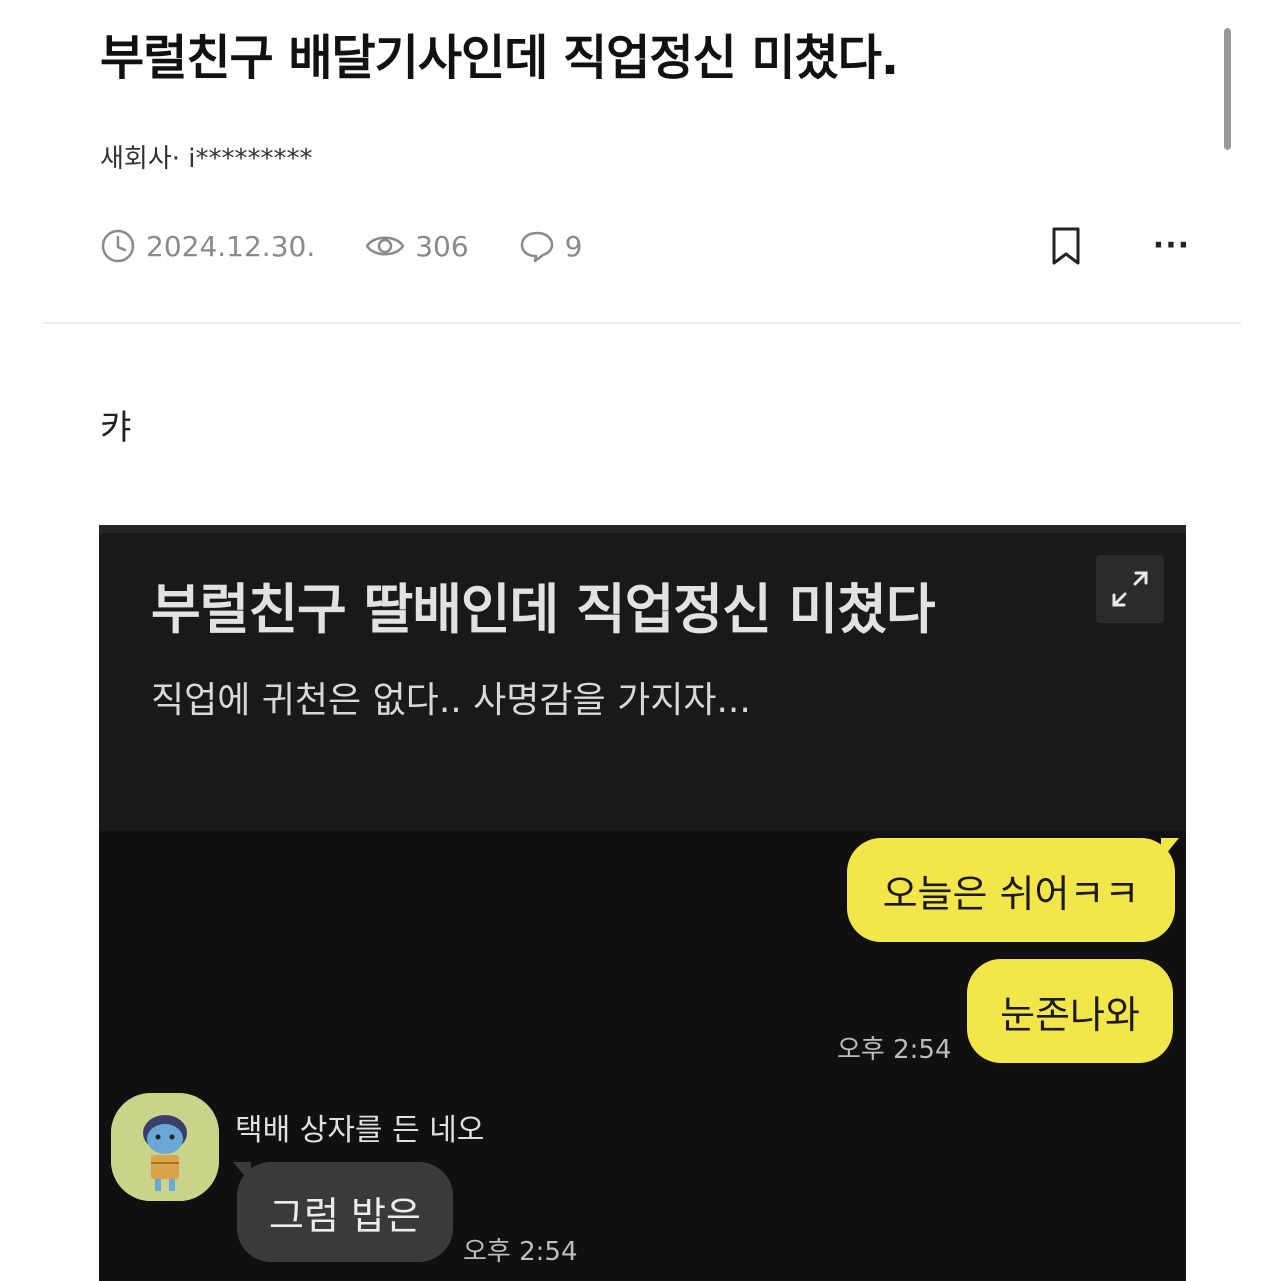  I want to click on chat-bubble-mine: 눈존나와, so click(1070, 1011).